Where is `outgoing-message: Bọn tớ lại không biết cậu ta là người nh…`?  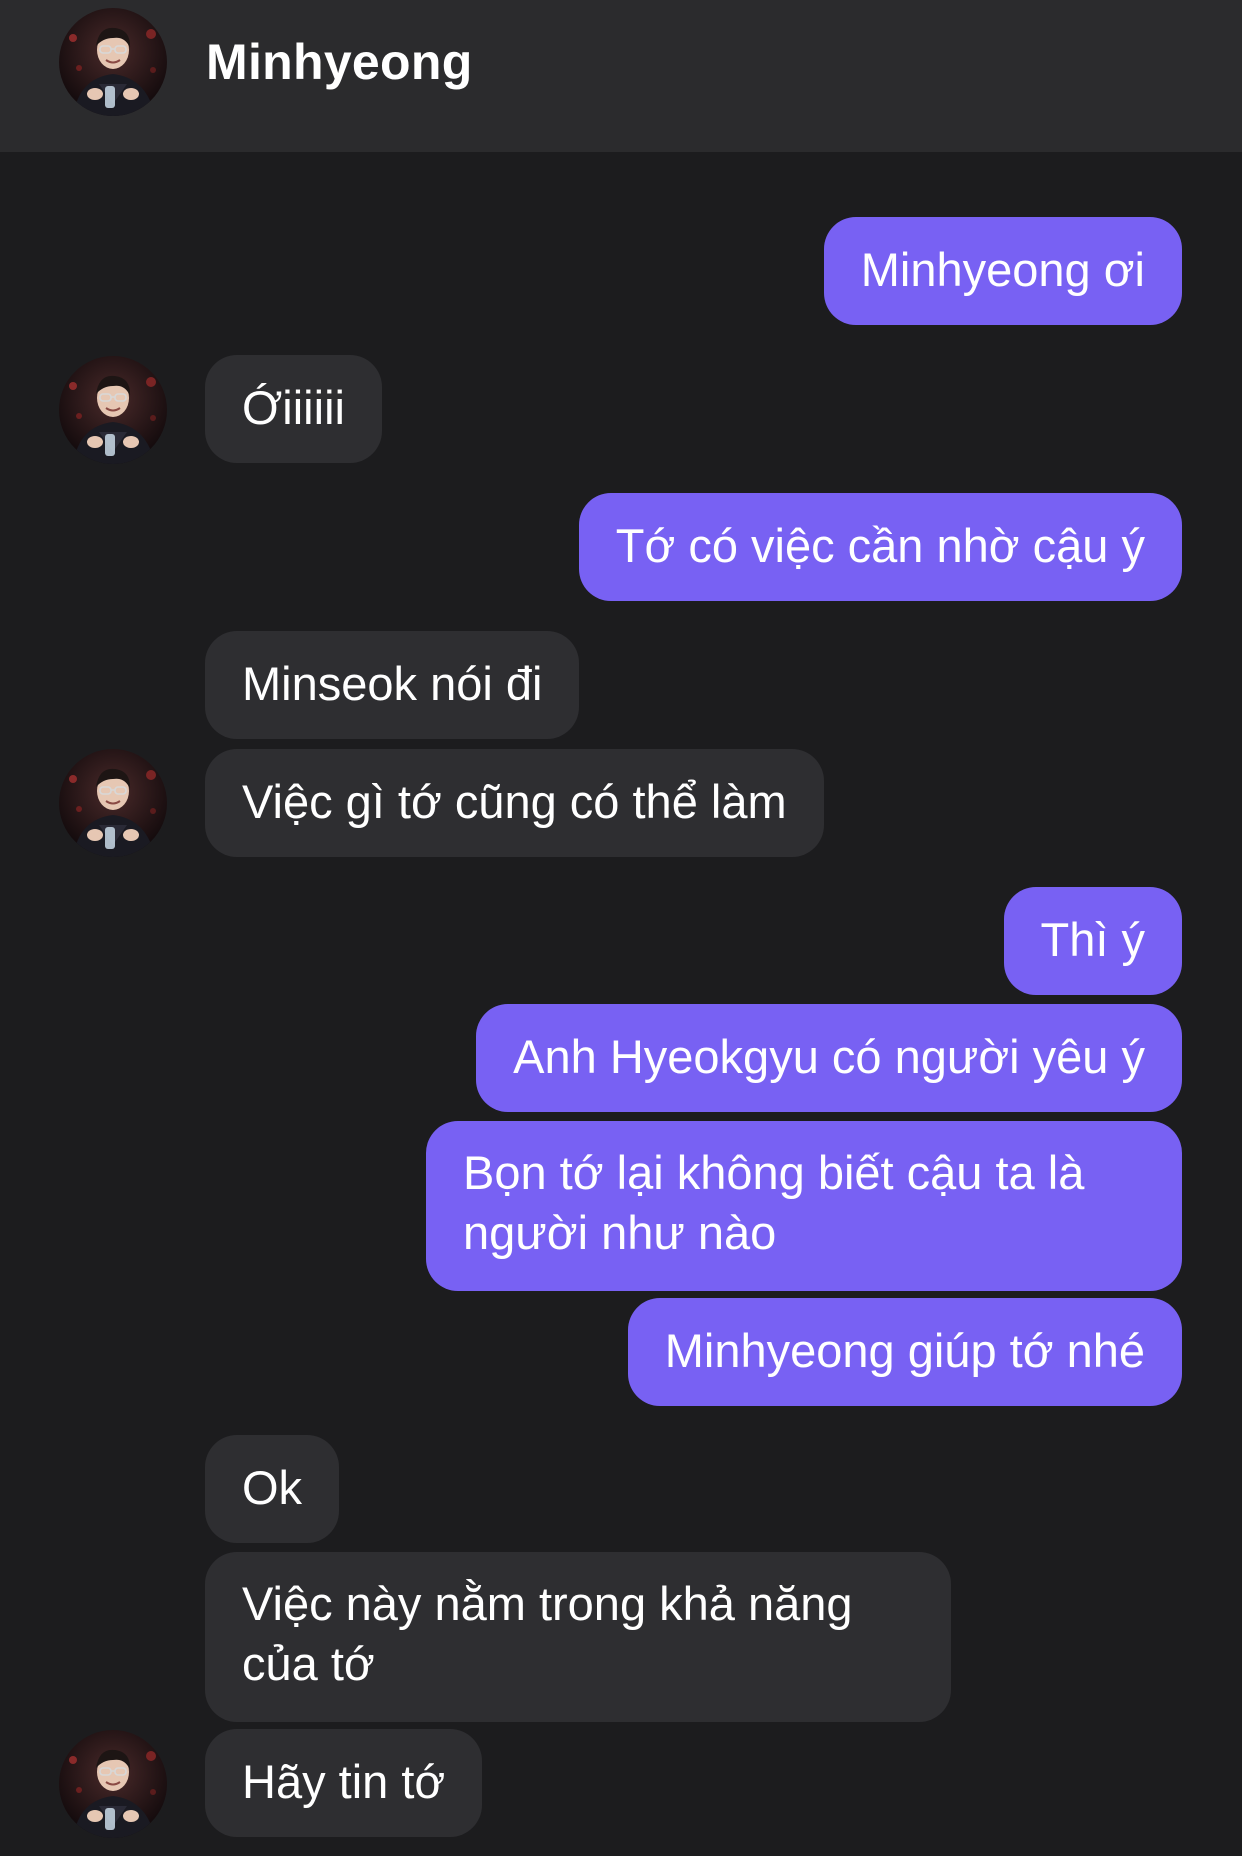
outgoing-message: Bọn tớ lại không biết cậu ta là người nh… is located at coordinates (804, 1206).